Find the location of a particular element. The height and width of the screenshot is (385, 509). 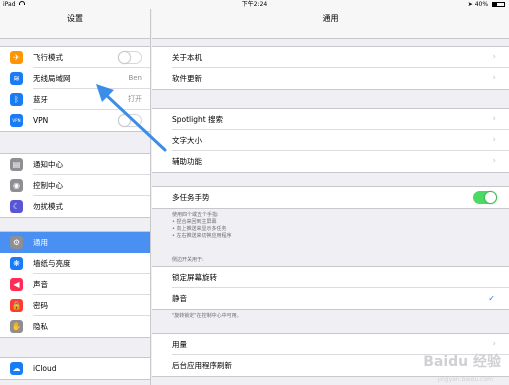

side-switch-option: 静音 ✓ is located at coordinates (330, 298).